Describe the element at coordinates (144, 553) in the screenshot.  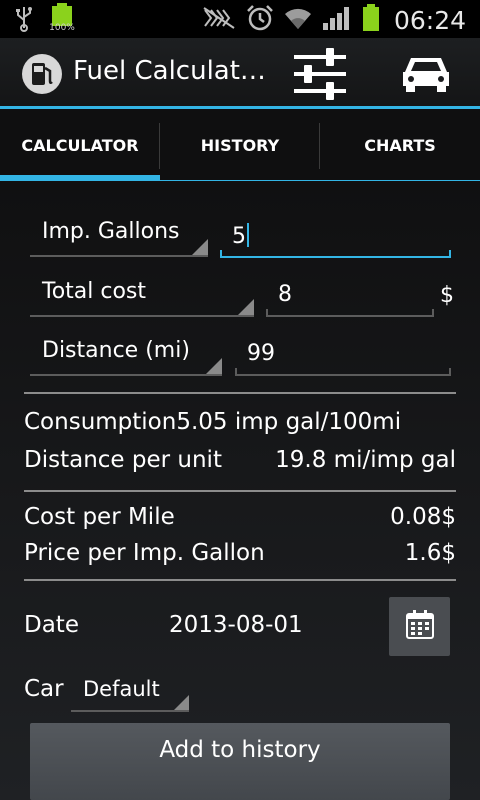
I see `price-per-unit-label: Price per Imp. Gallon` at that location.